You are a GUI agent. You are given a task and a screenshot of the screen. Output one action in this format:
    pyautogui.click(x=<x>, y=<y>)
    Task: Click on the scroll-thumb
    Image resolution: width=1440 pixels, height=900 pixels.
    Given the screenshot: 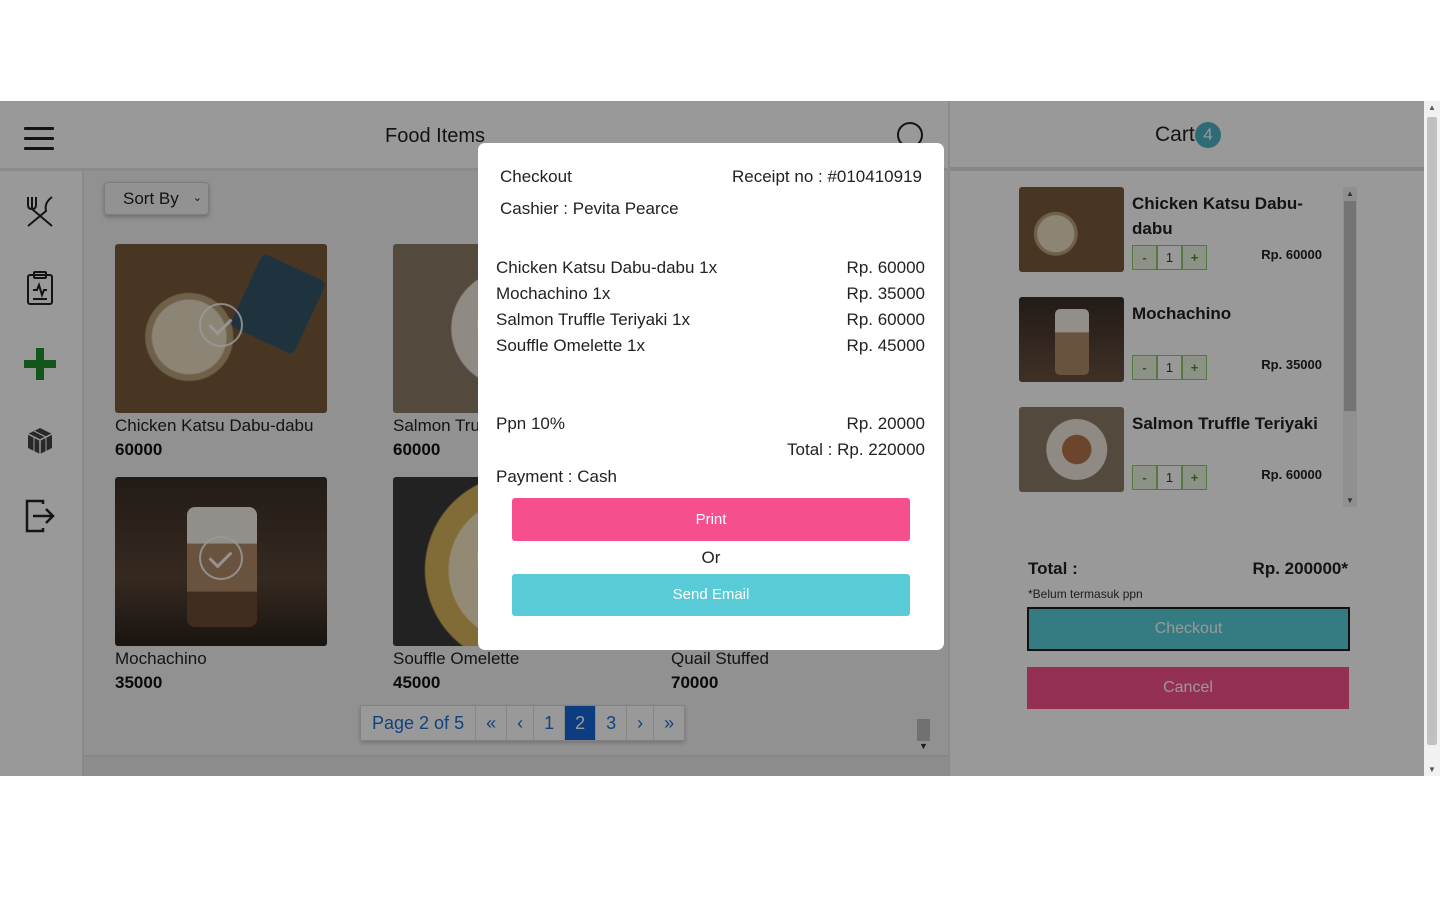 What is the action you would take?
    pyautogui.click(x=1432, y=431)
    